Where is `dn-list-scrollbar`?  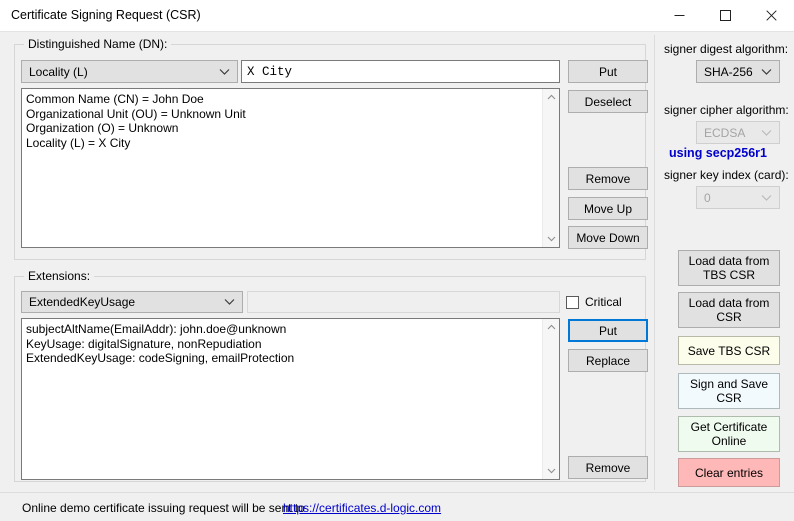
dn-list-scrollbar is located at coordinates (550, 168).